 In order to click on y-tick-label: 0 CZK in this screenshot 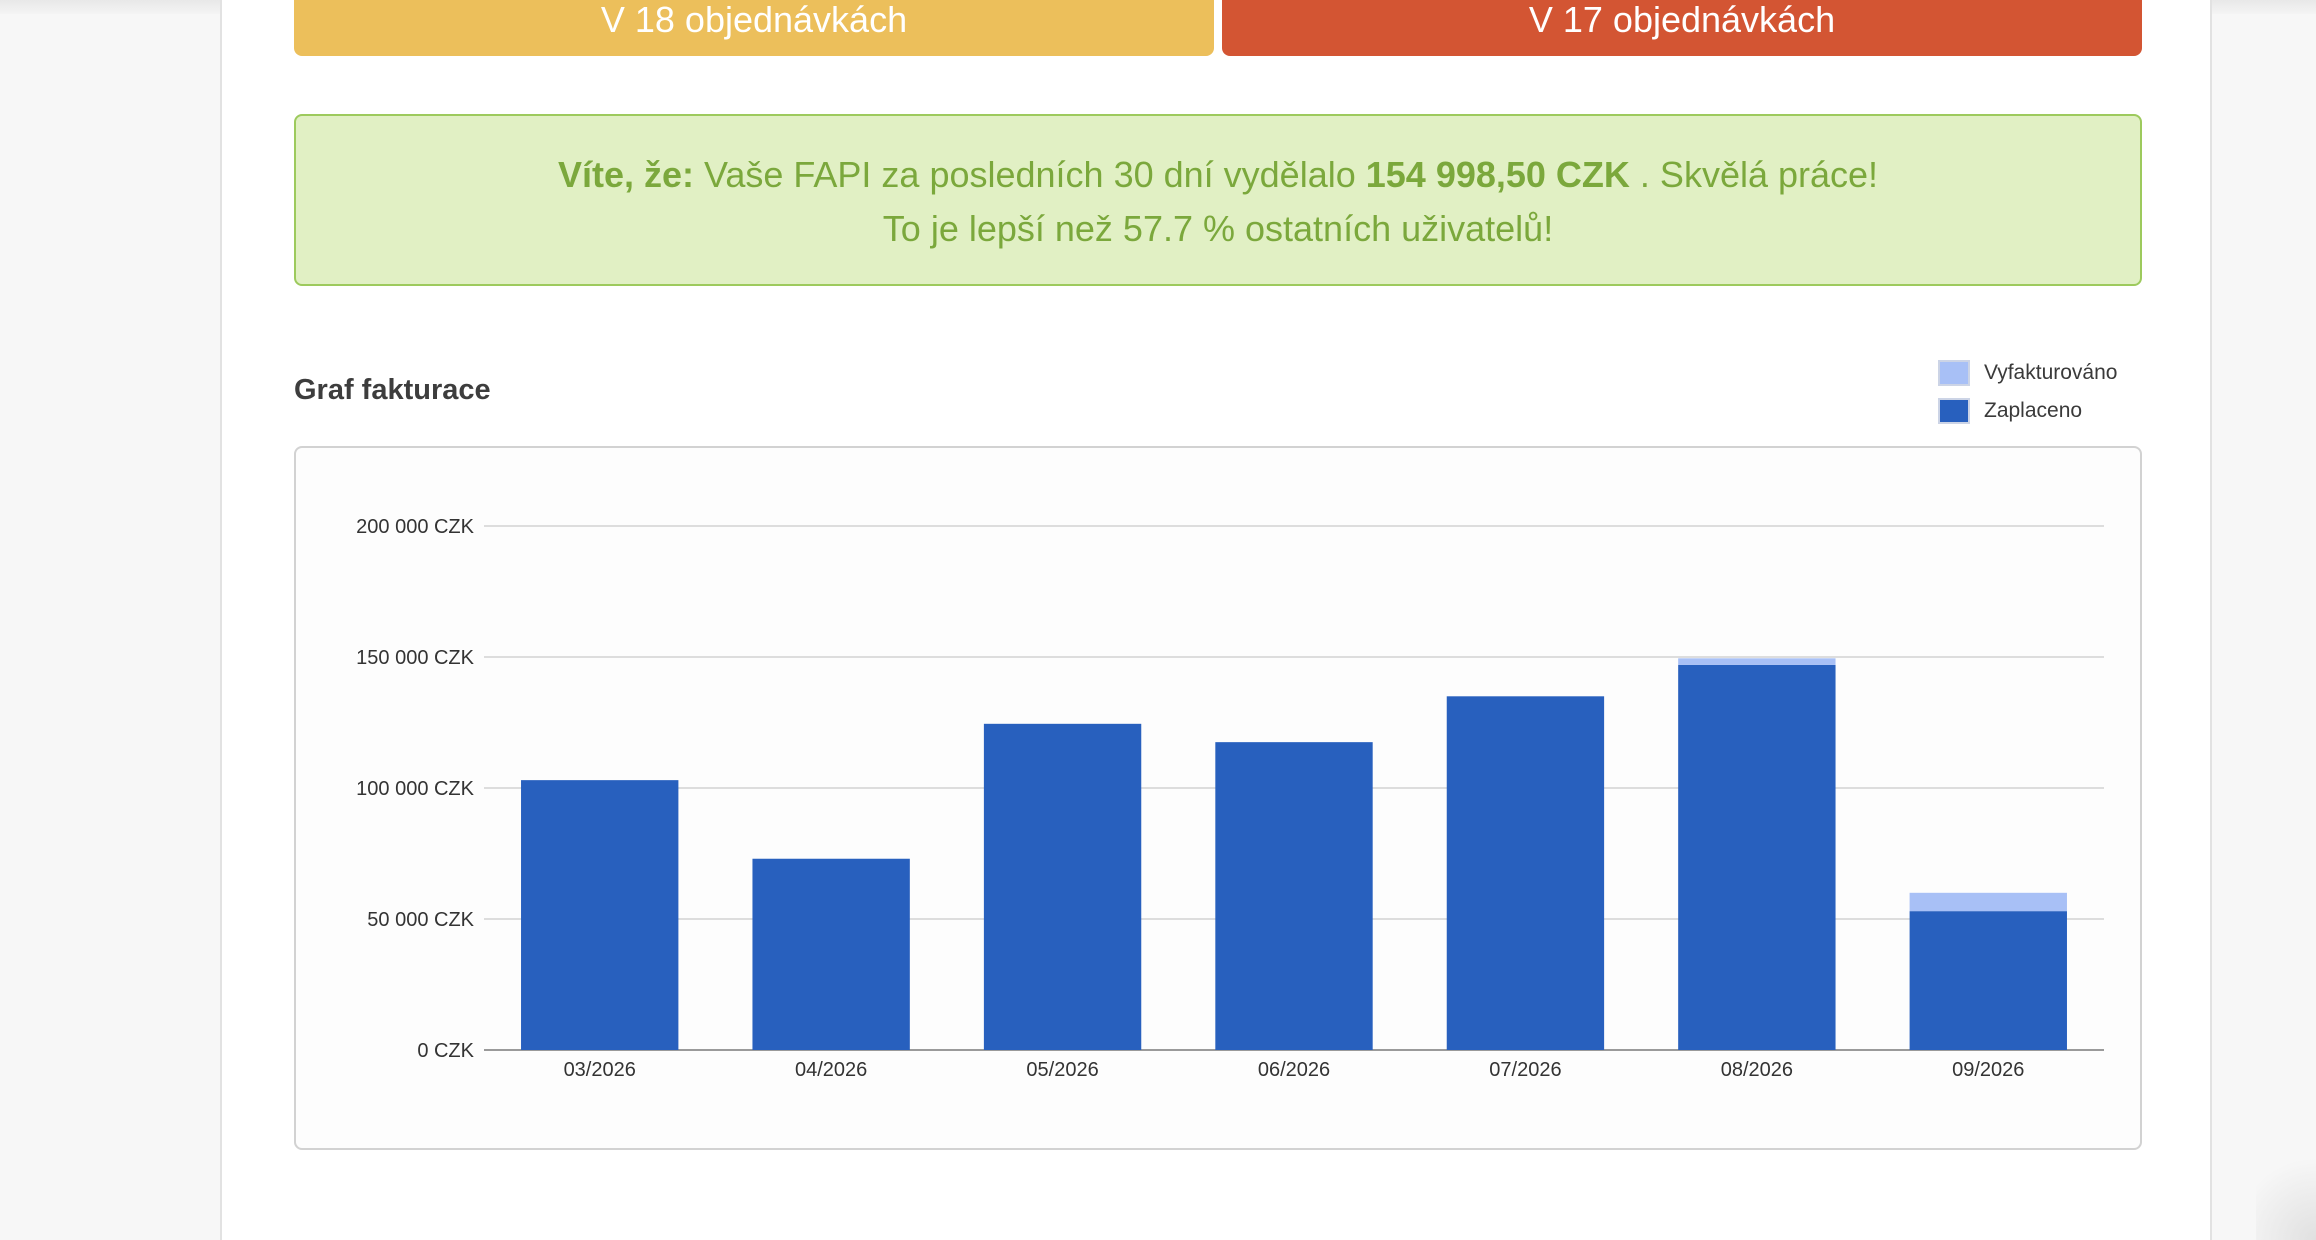, I will do `click(445, 1051)`.